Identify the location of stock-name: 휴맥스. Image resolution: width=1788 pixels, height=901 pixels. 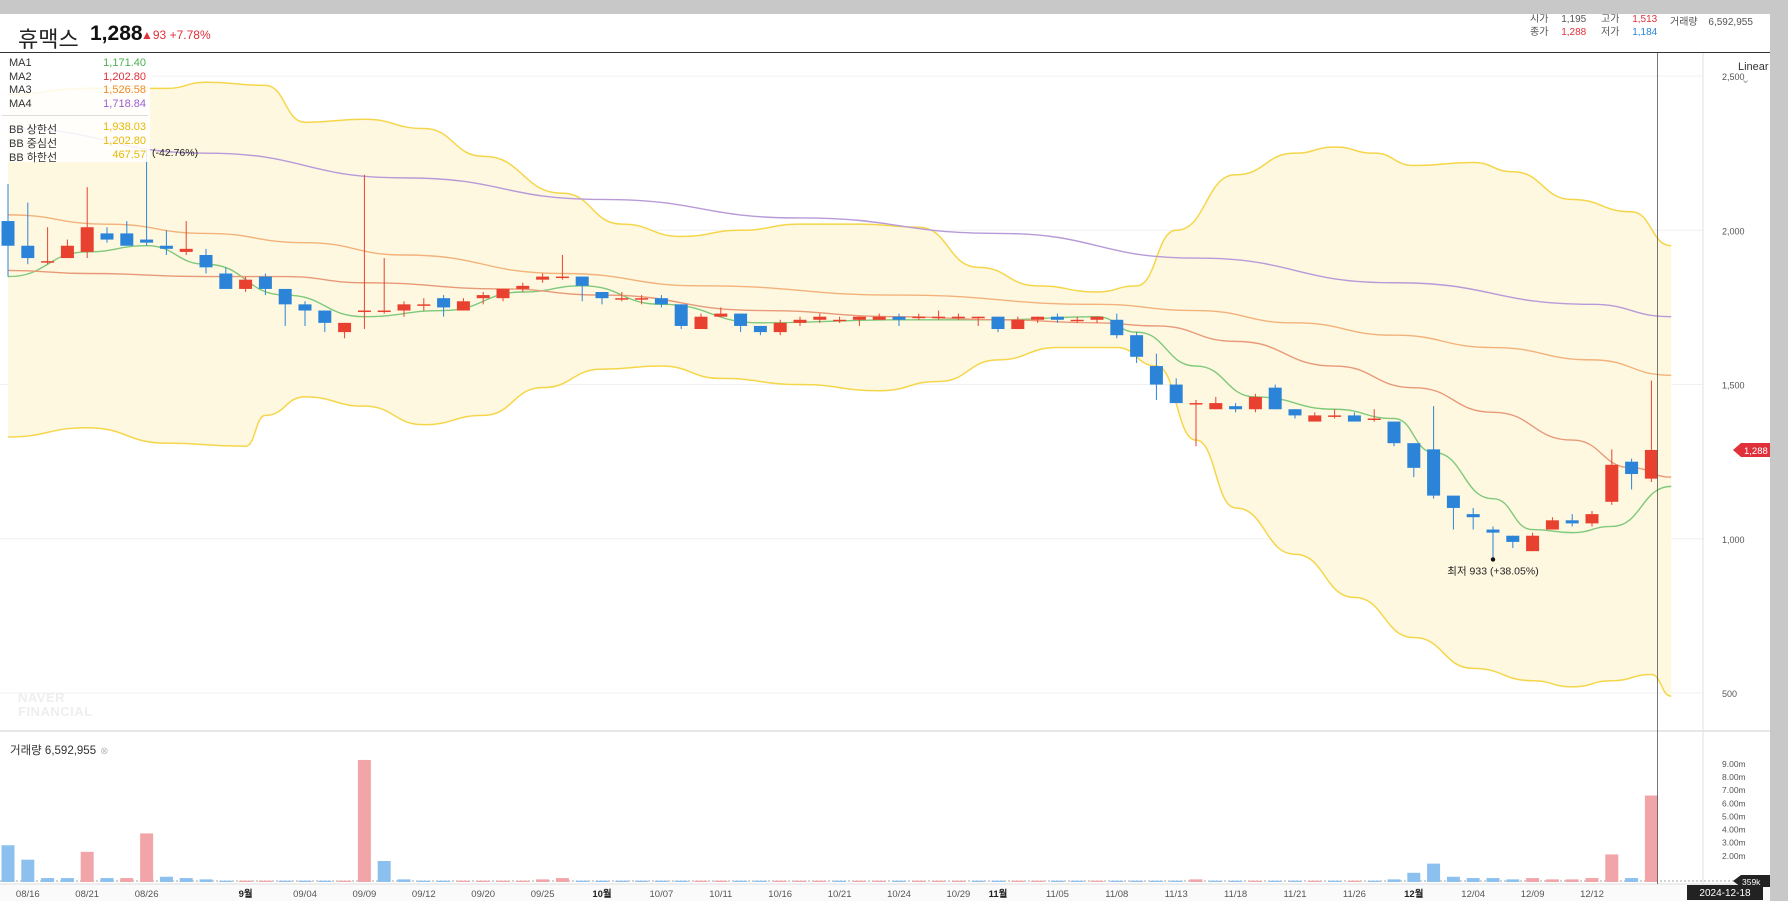
(48, 38).